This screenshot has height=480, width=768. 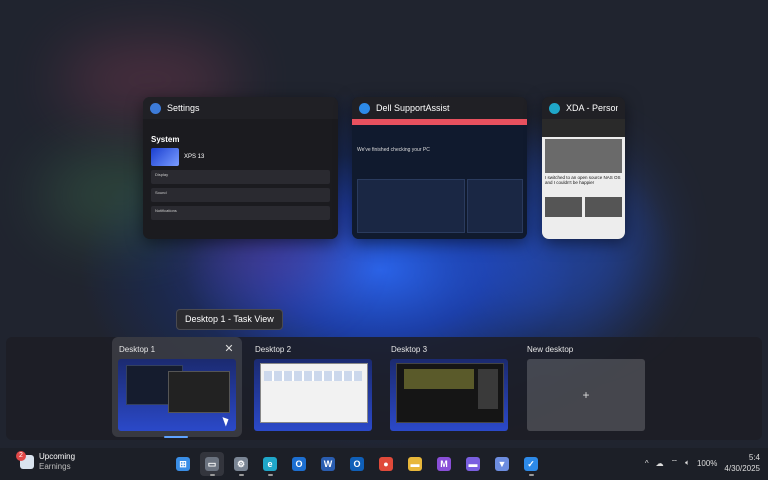 I want to click on window-title: Dell SupportAssist, so click(x=413, y=108).